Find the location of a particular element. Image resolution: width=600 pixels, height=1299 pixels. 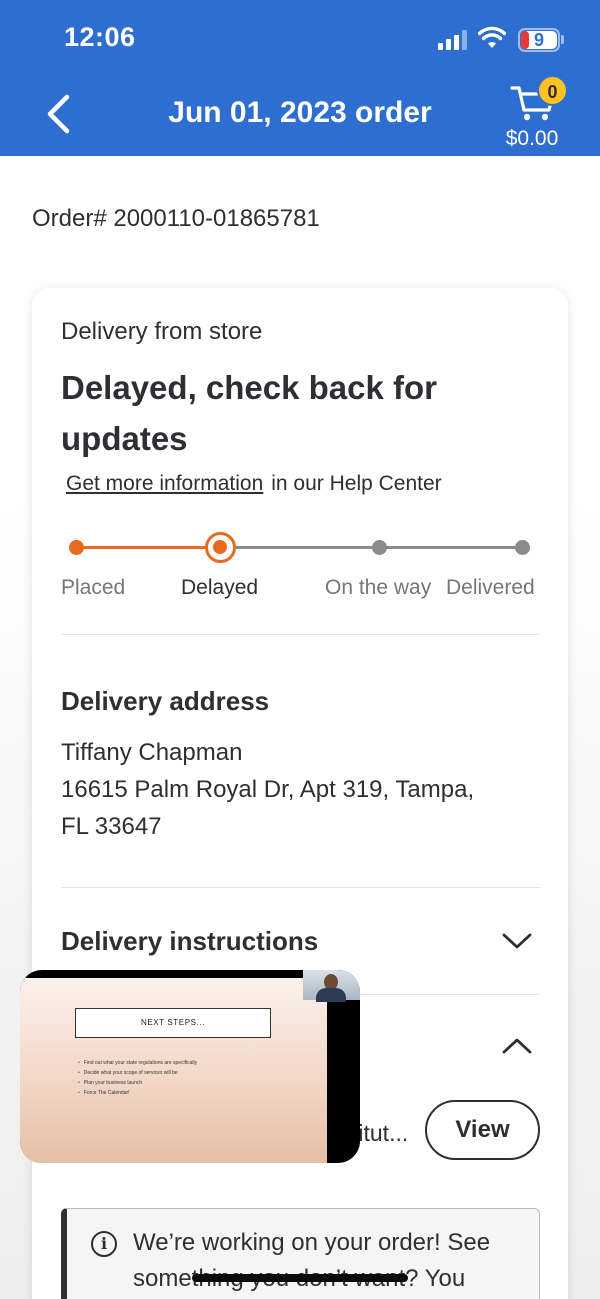

order-number: Order# 2000110-01865781 is located at coordinates (176, 218).